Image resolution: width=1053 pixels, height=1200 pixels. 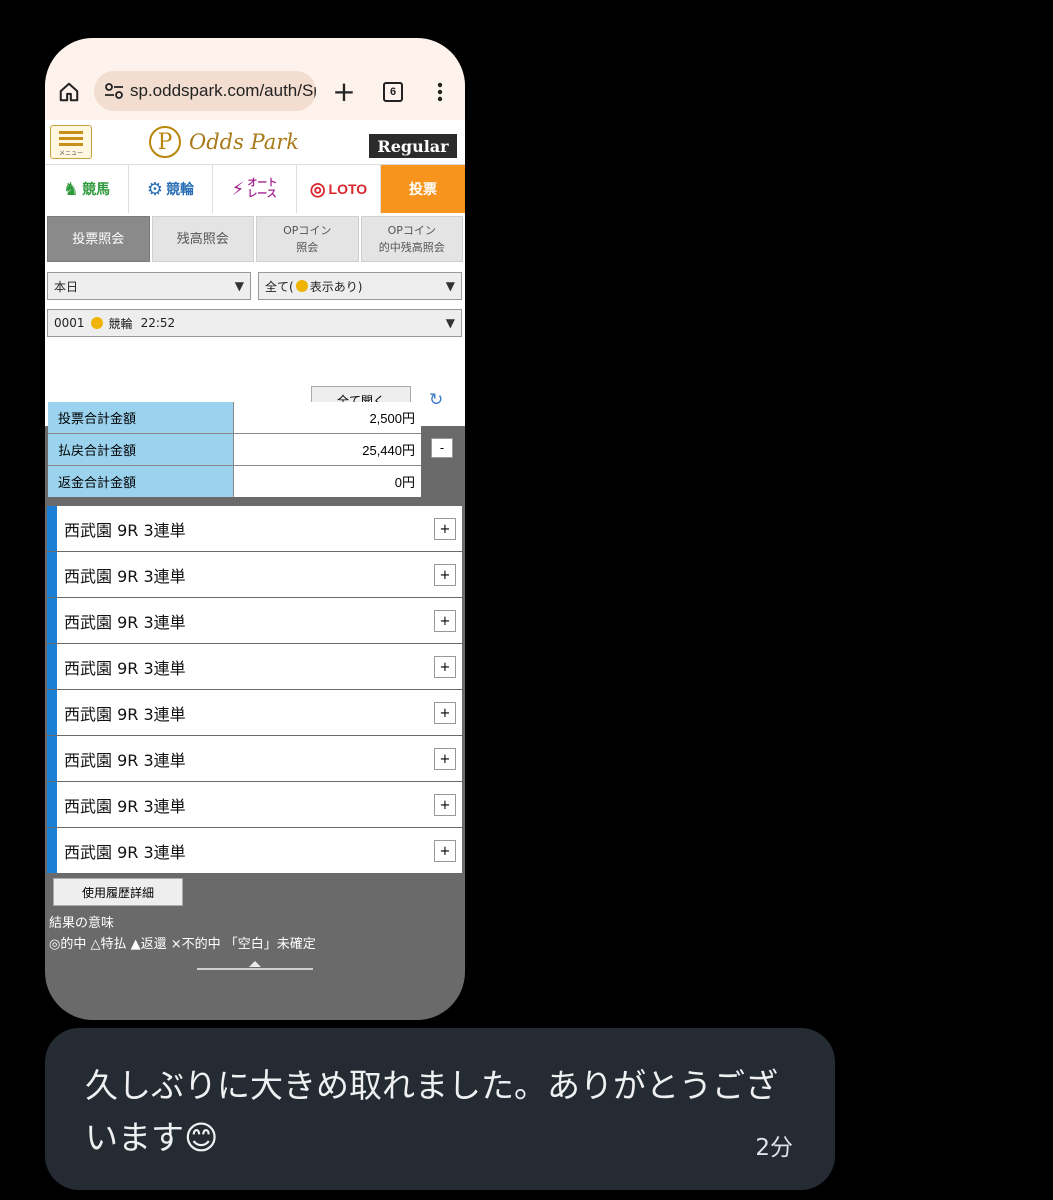 What do you see at coordinates (69, 92) in the screenshot?
I see `home-icon` at bounding box center [69, 92].